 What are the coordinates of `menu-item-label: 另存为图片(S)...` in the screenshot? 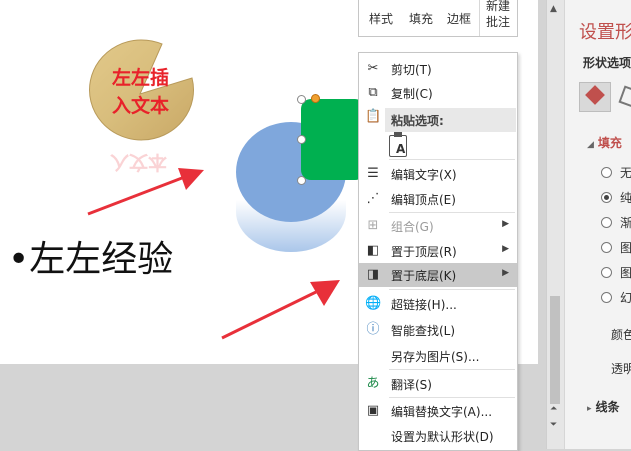 It's located at (435, 357).